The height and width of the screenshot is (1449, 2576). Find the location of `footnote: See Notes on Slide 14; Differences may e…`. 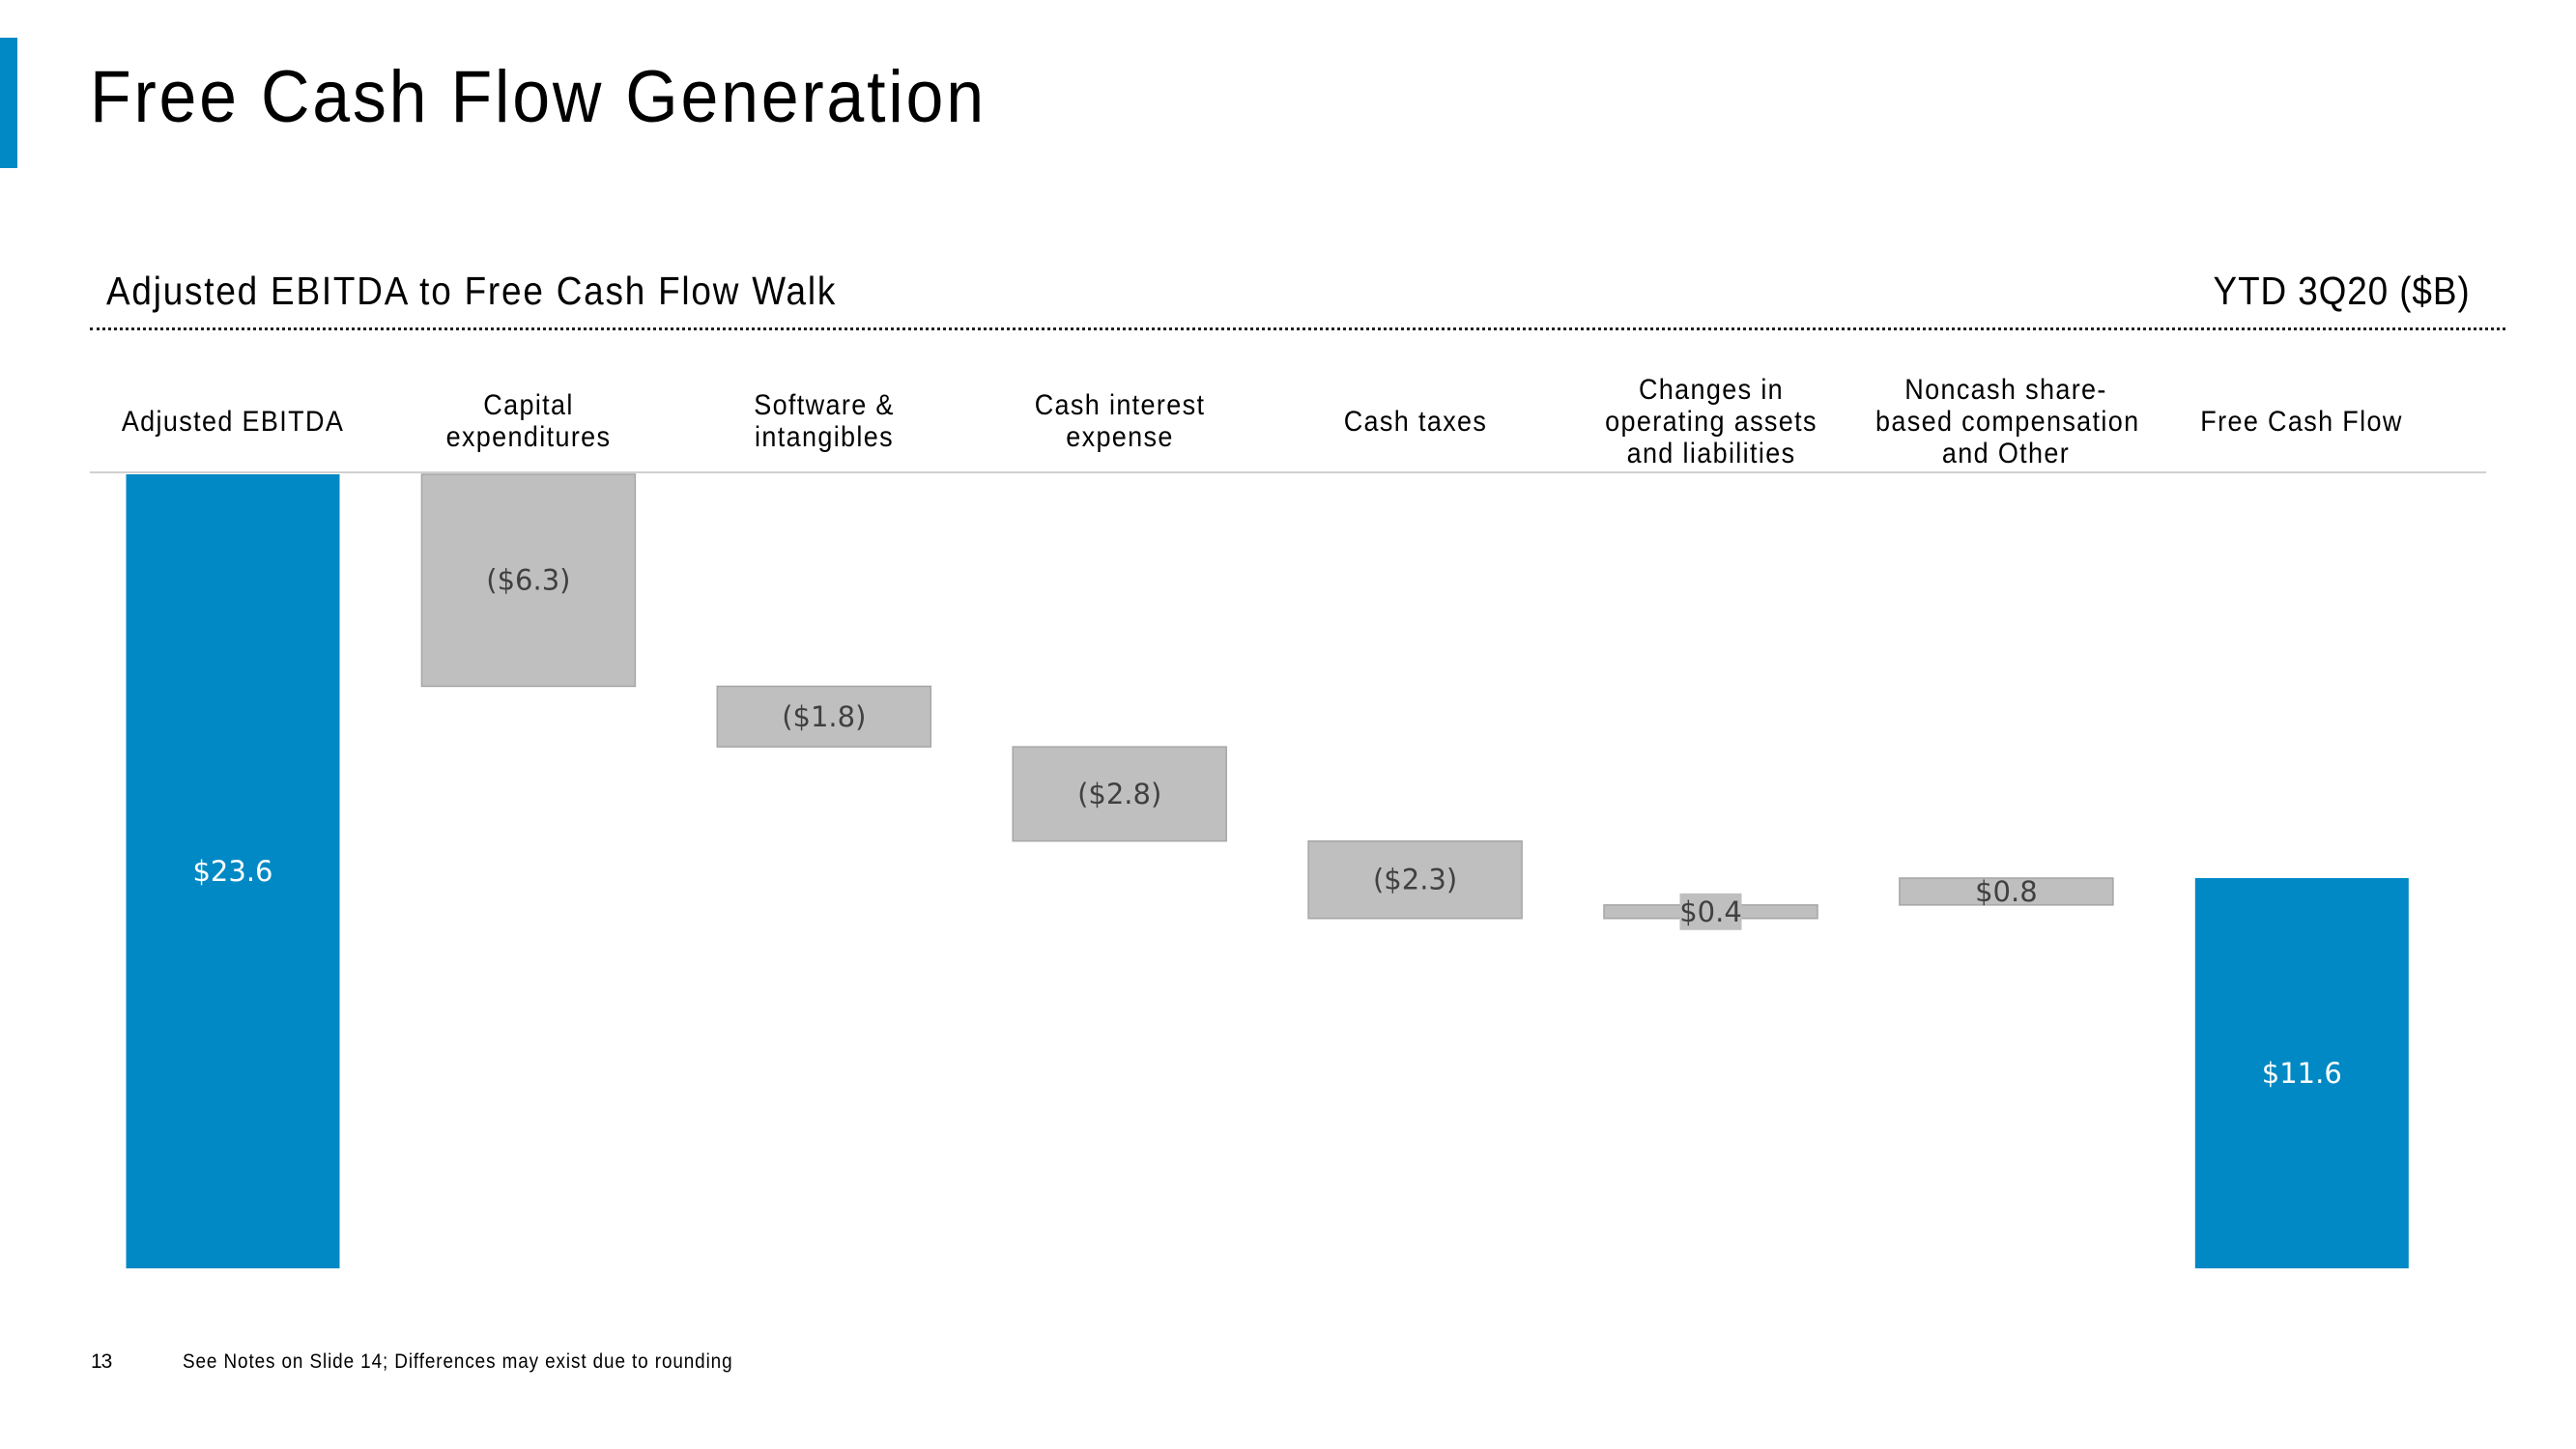

footnote: See Notes on Slide 14; Differences may e… is located at coordinates (458, 1361).